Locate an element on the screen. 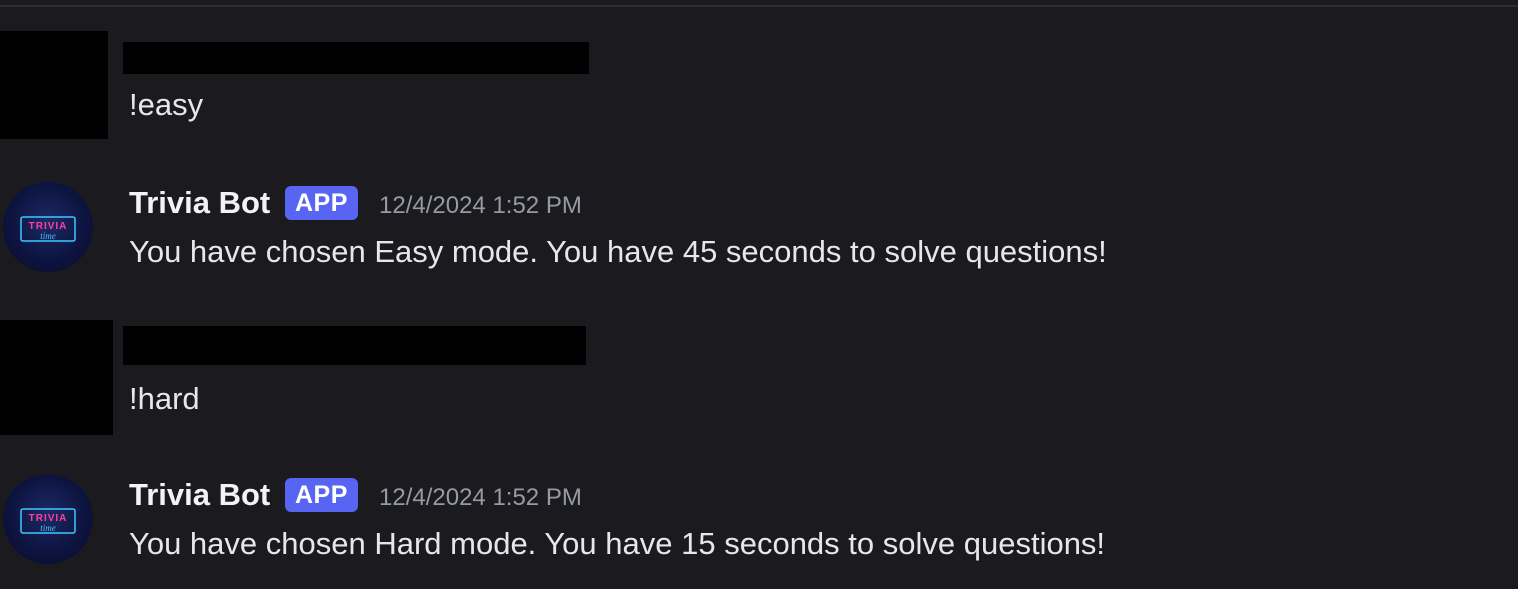  message-content: !hard is located at coordinates (164, 398).